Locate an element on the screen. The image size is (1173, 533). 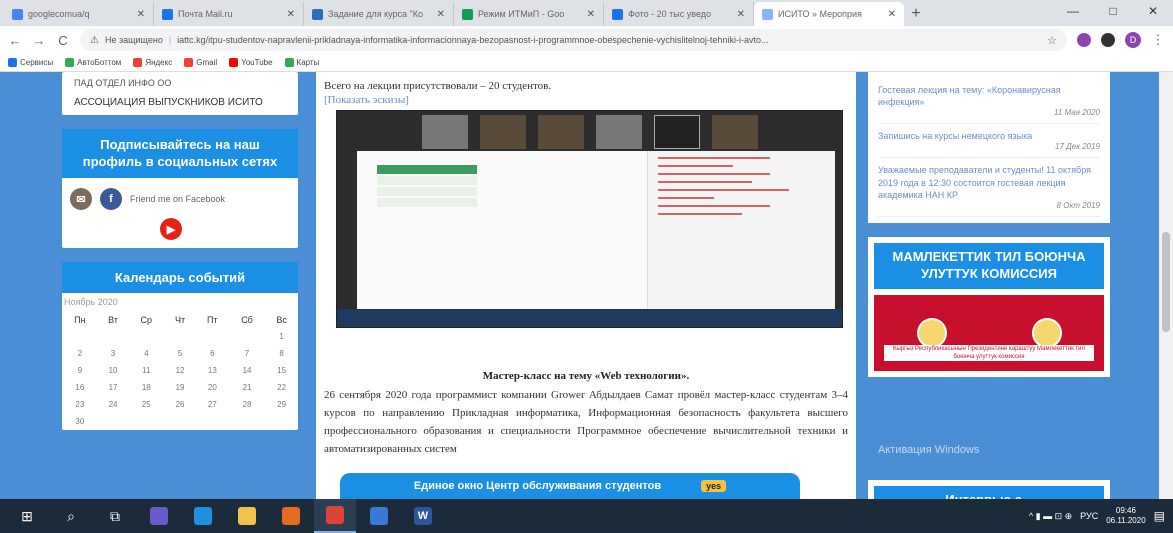
youtube-icon: ▶ is located at coordinates (171, 229).